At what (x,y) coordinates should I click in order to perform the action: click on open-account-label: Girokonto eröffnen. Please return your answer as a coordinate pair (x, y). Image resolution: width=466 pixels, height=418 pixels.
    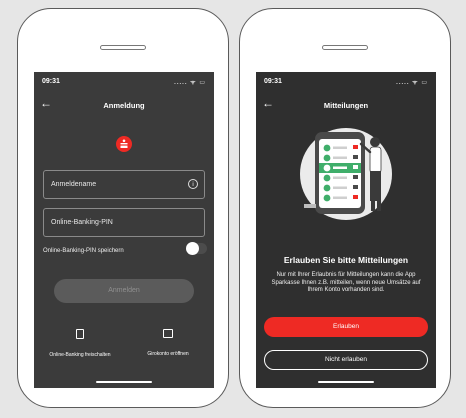
    Looking at the image, I should click on (168, 354).